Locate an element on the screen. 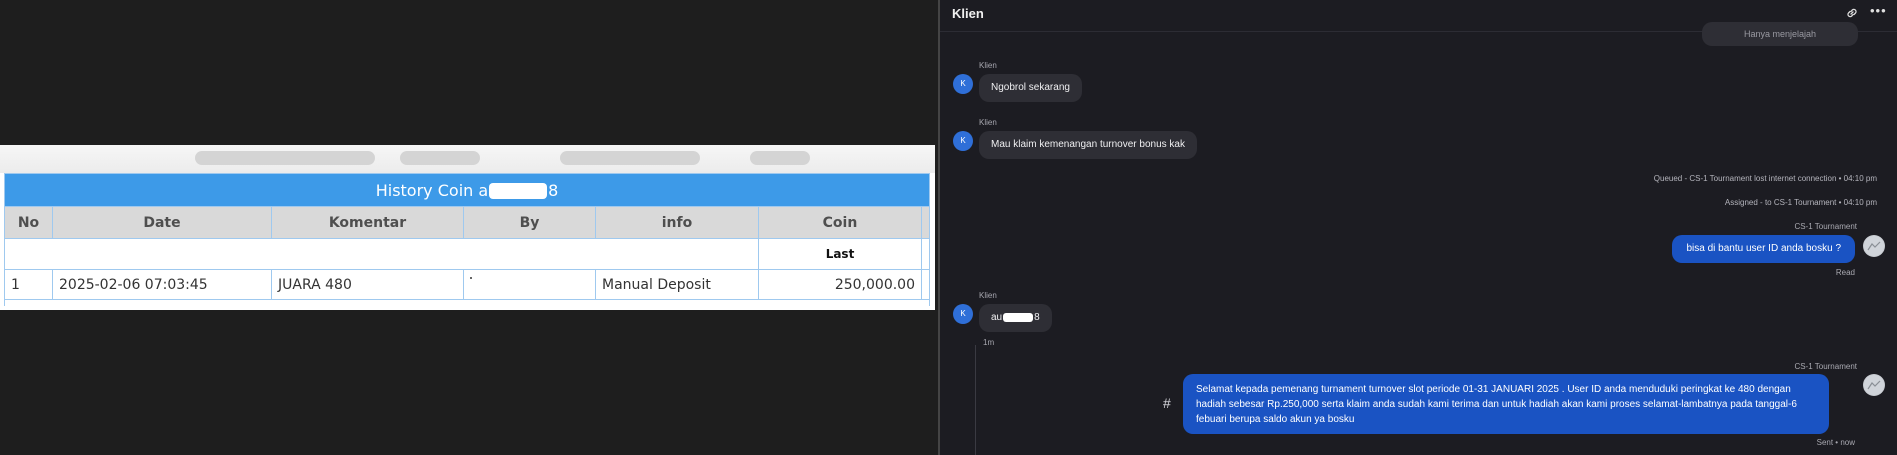 The image size is (1897, 455). column-header-extra is located at coordinates (925, 222).